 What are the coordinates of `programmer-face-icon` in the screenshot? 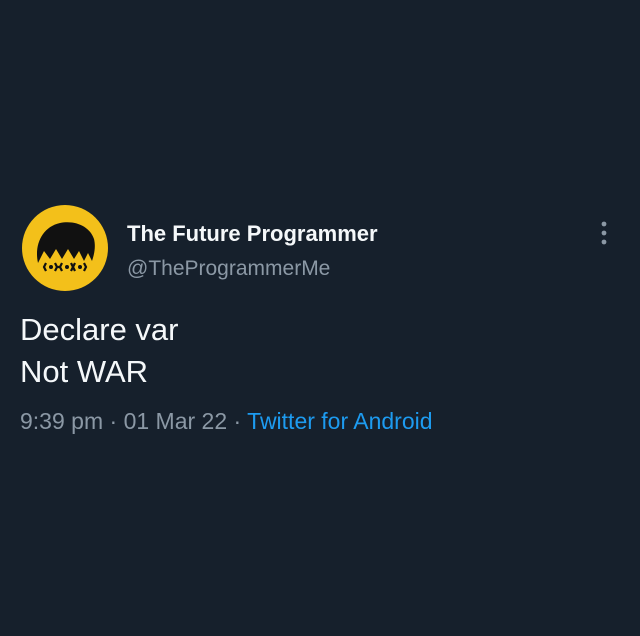 It's located at (65, 254).